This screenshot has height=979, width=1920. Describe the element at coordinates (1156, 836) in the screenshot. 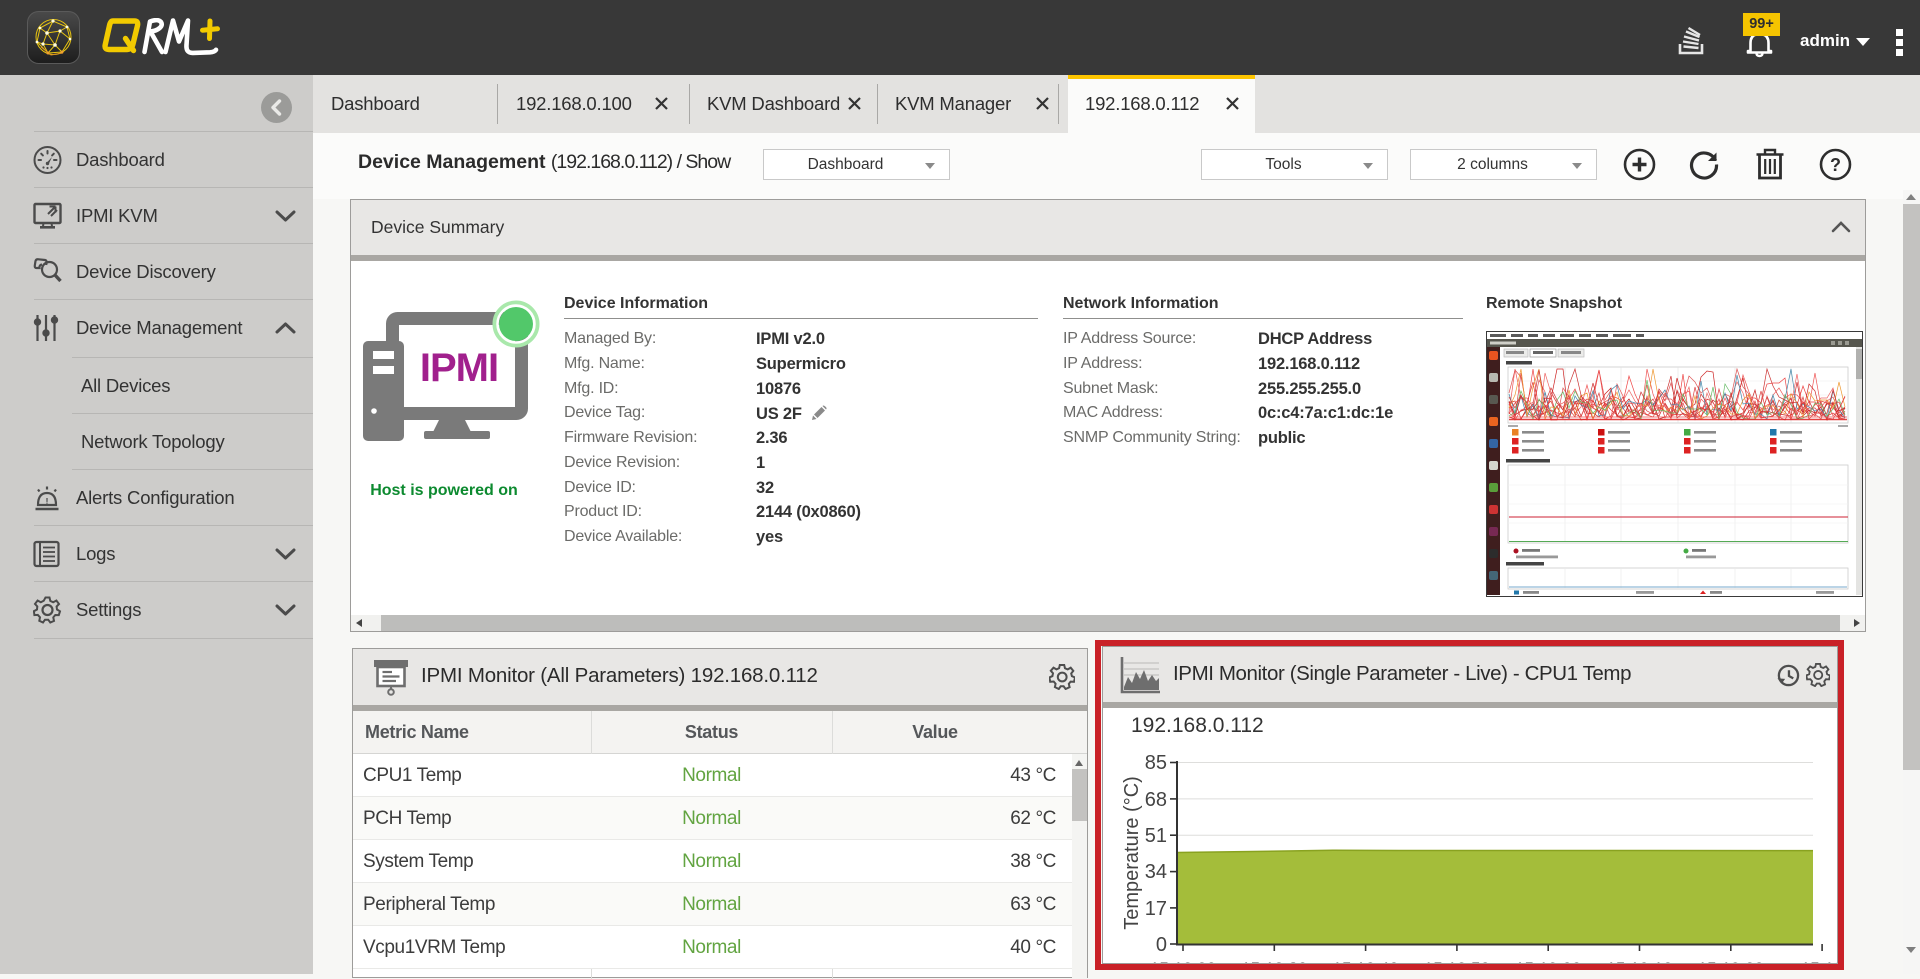

I see `svg-text: 51` at that location.